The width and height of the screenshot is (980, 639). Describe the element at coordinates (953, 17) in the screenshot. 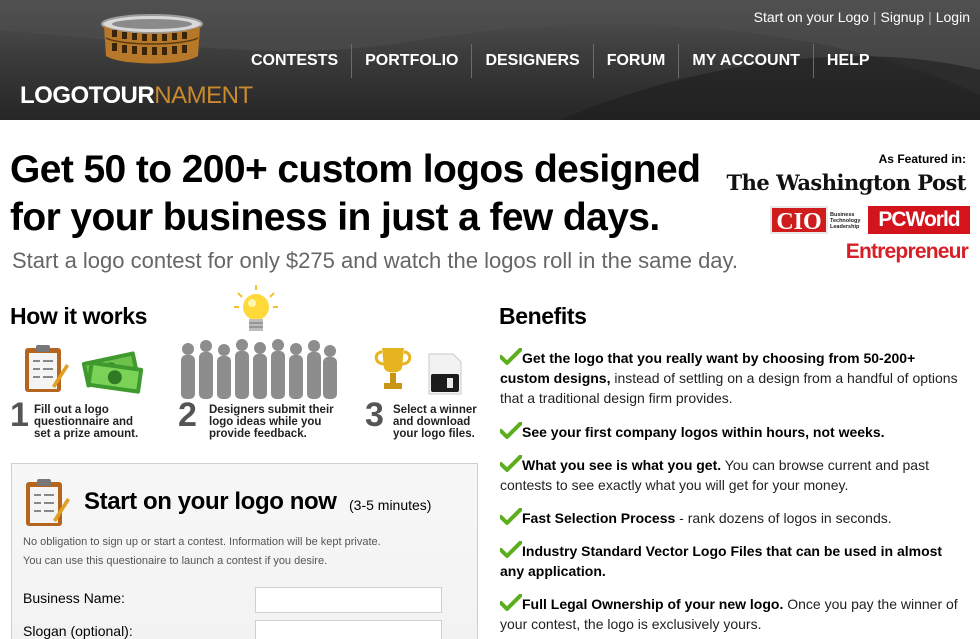

I see `login-link: Login` at that location.